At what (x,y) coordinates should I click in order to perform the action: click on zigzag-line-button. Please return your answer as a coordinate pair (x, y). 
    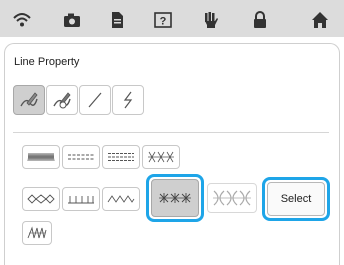
    Looking at the image, I should click on (128, 100).